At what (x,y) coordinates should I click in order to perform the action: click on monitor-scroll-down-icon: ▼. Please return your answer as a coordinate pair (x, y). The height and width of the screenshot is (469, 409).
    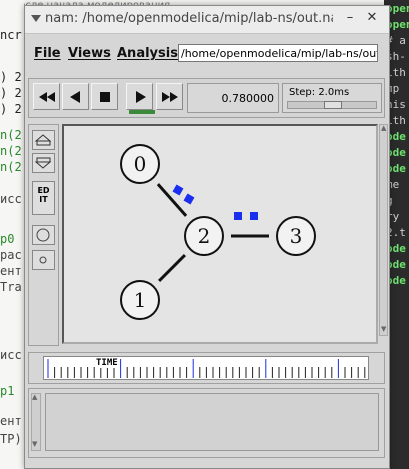
    Looking at the image, I should click on (34, 444).